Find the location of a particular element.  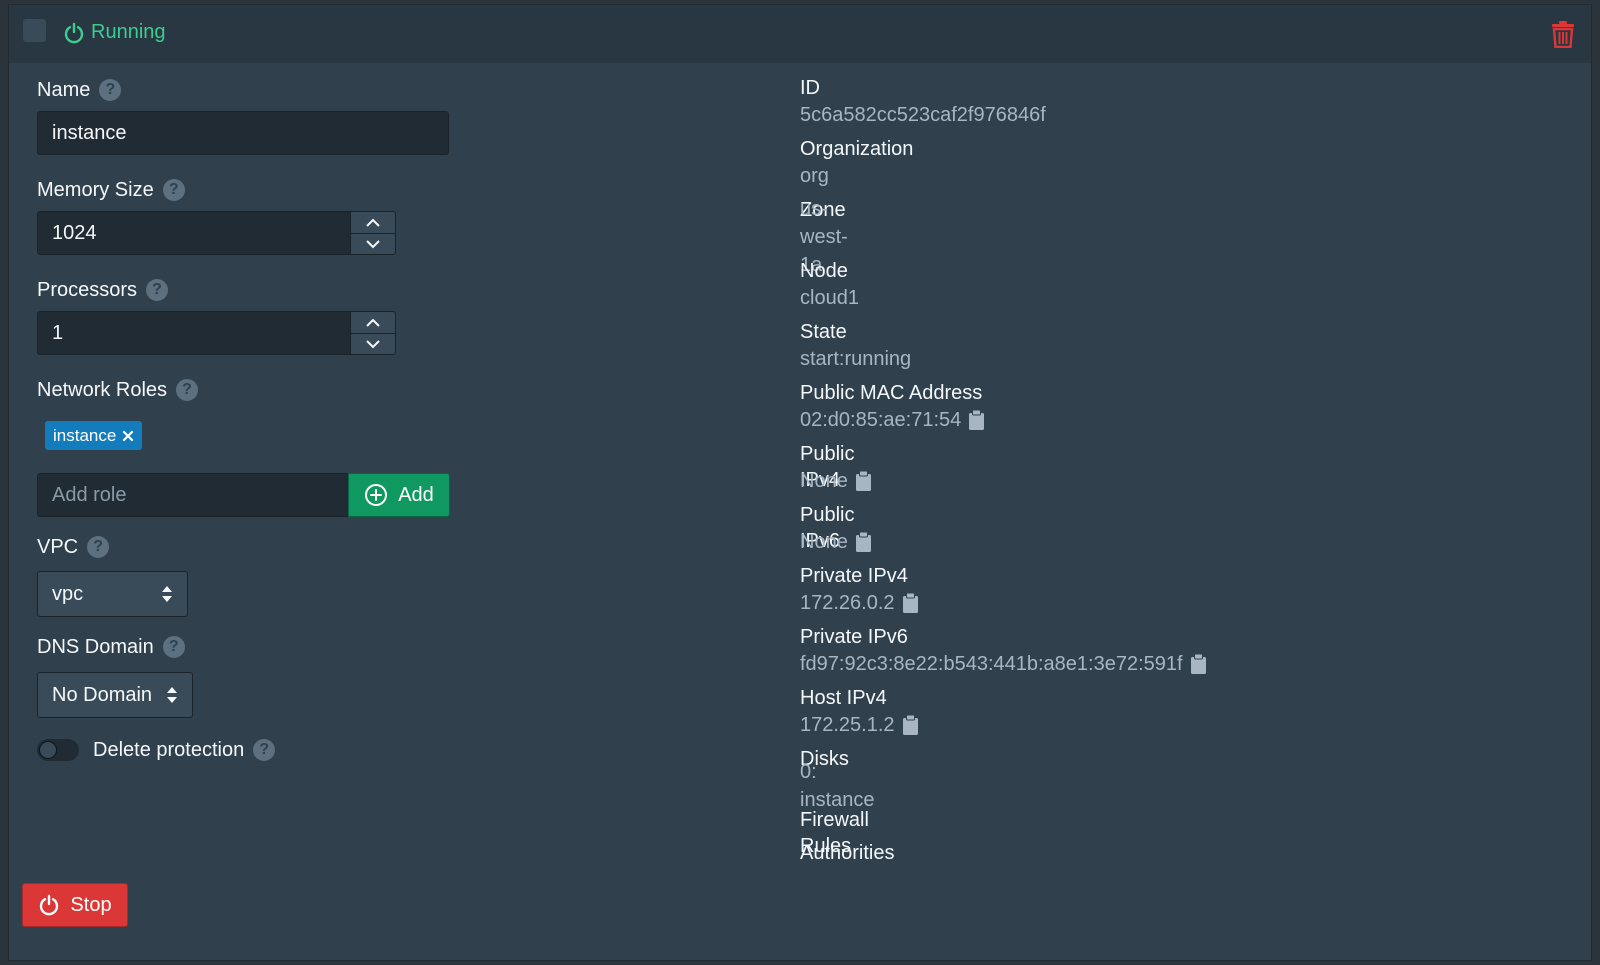

remove-tag-icon is located at coordinates (128, 436).